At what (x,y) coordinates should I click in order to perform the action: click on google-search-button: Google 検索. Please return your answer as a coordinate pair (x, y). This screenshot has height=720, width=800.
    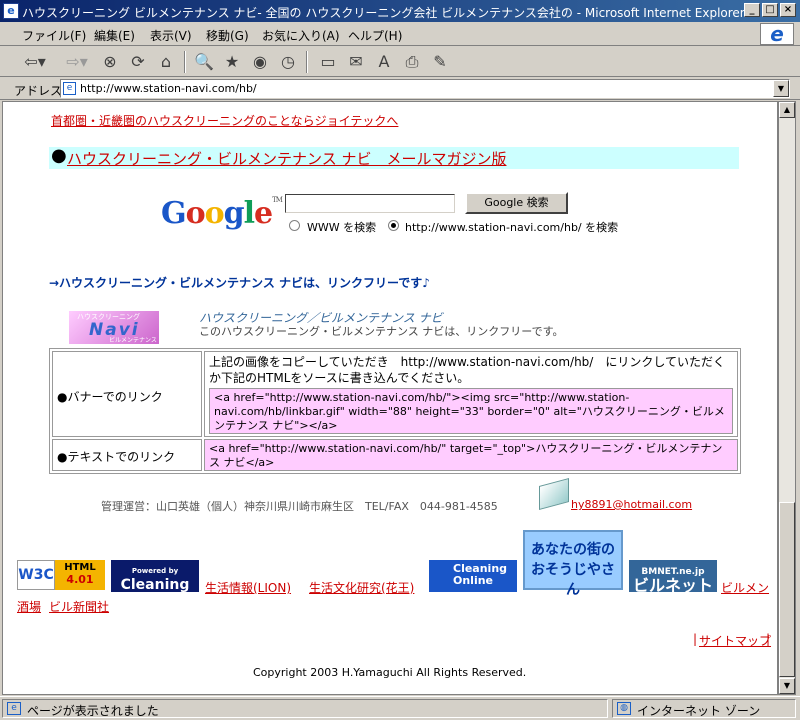
    Looking at the image, I should click on (516, 203).